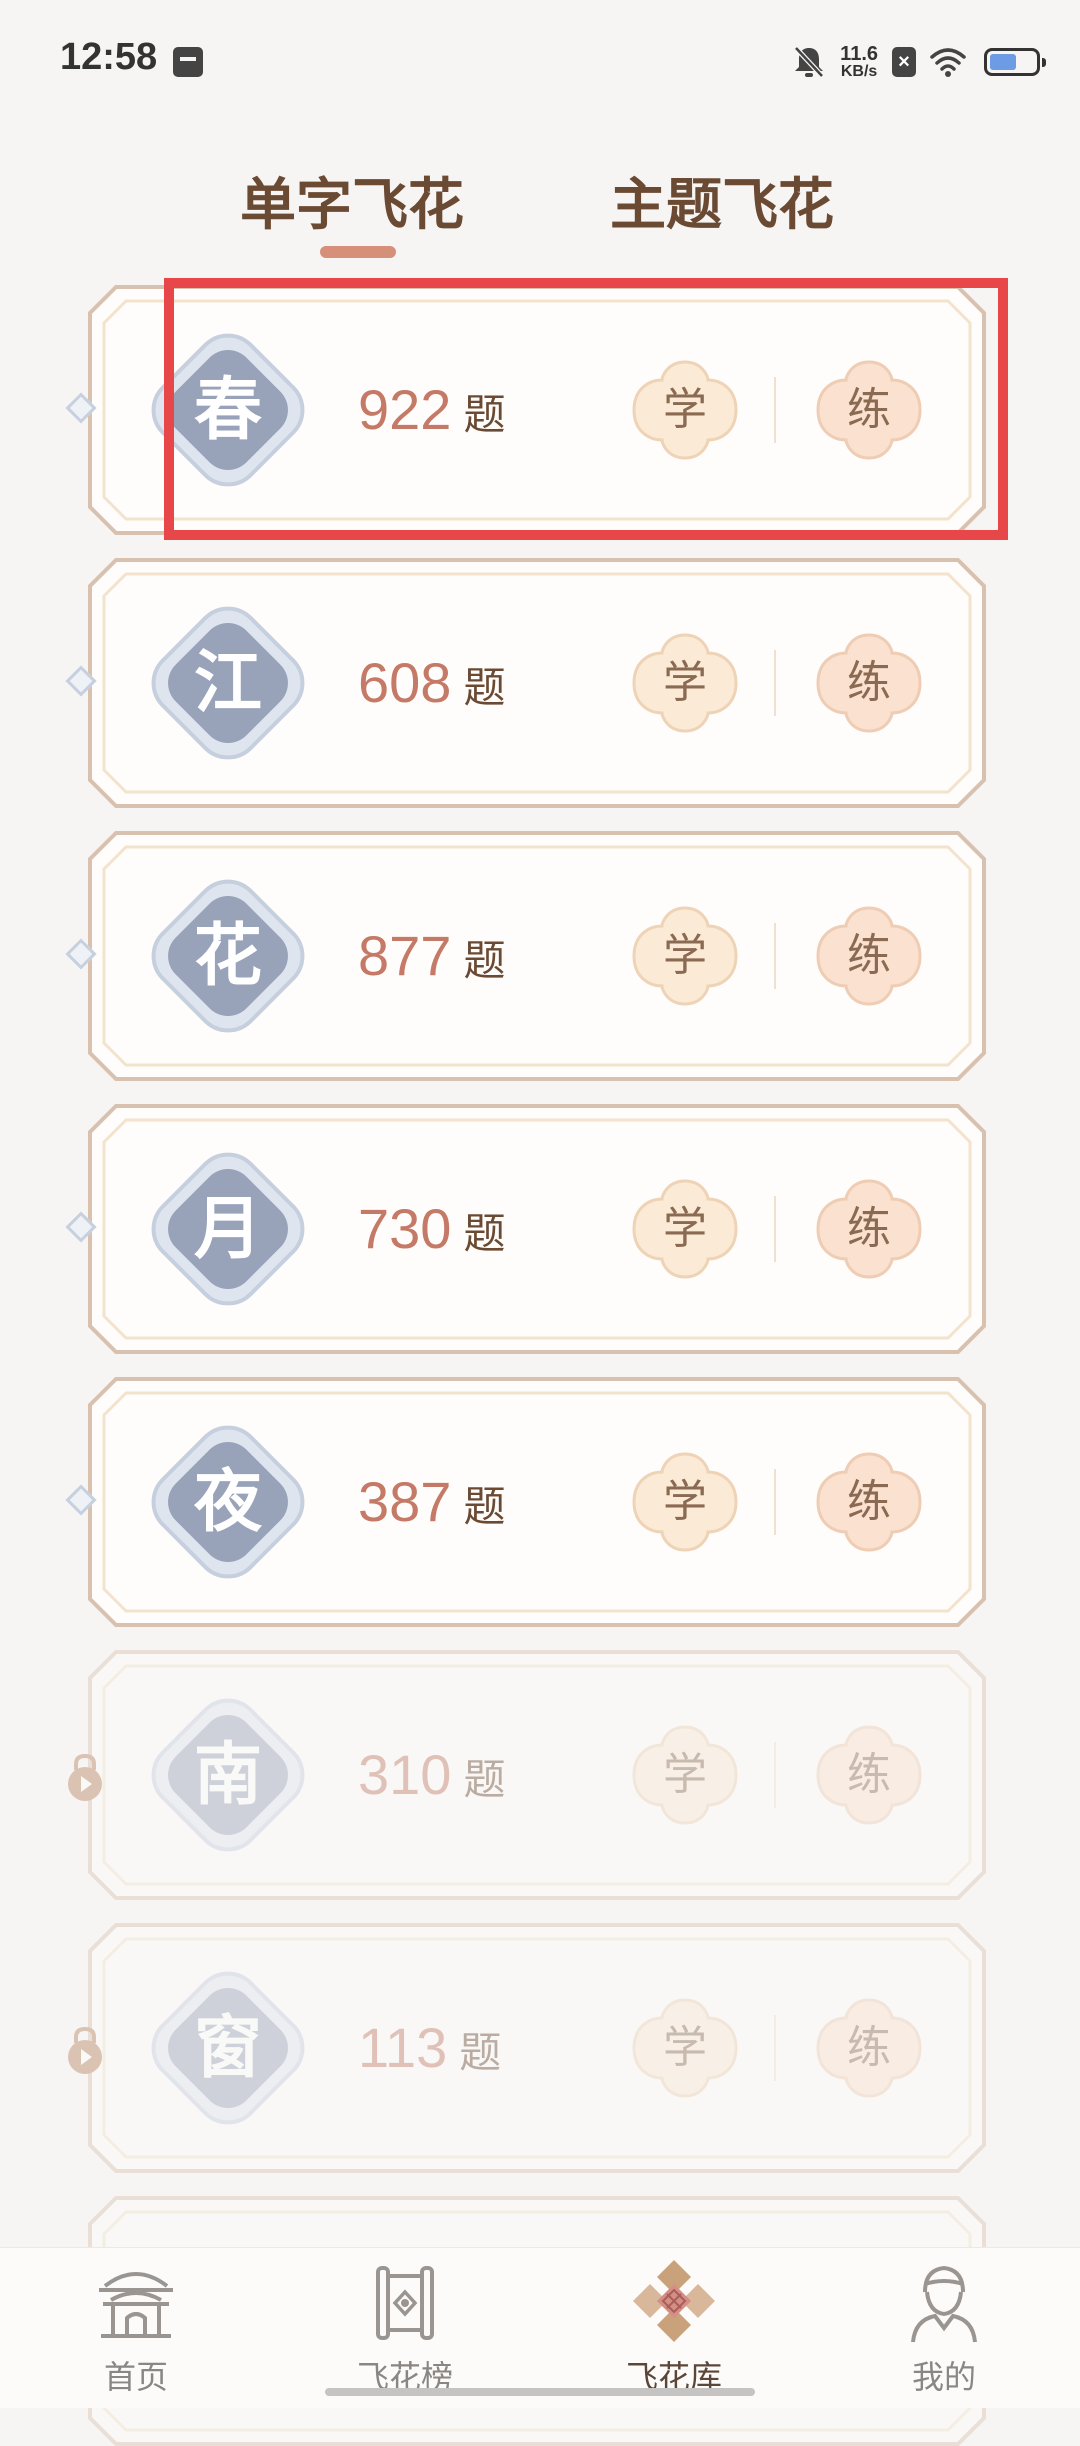 The height and width of the screenshot is (2446, 1080). I want to click on question-count: 387 题, so click(431, 1504).